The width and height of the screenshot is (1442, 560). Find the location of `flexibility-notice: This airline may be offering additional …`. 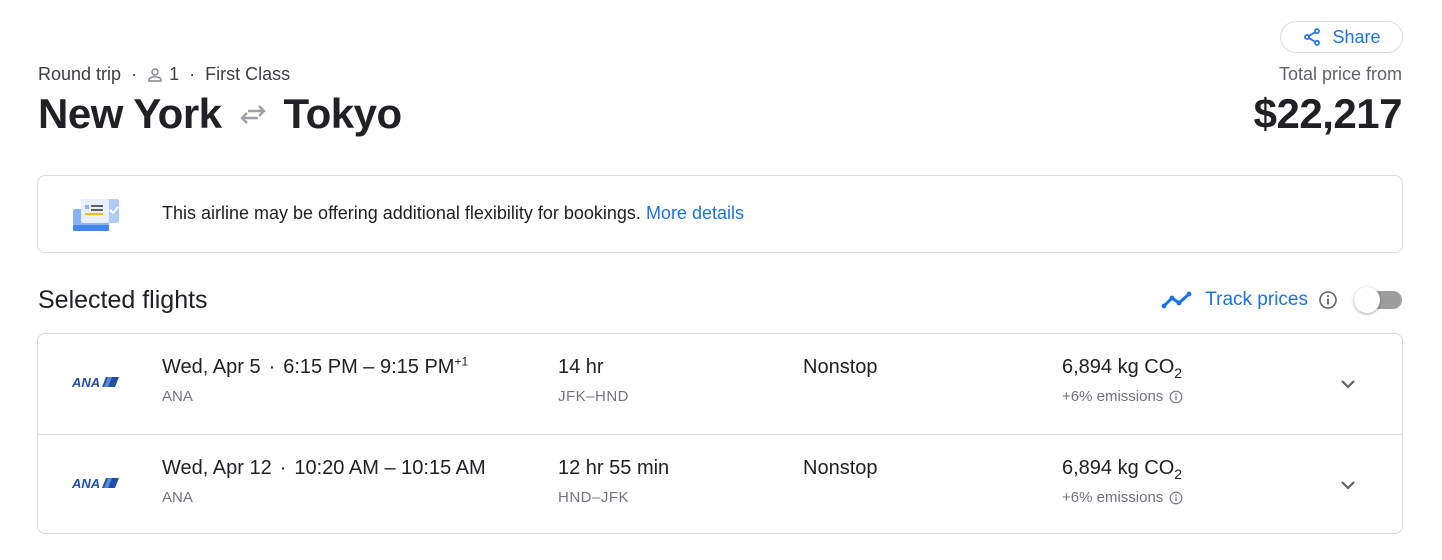

flexibility-notice: This airline may be offering additional … is located at coordinates (720, 214).